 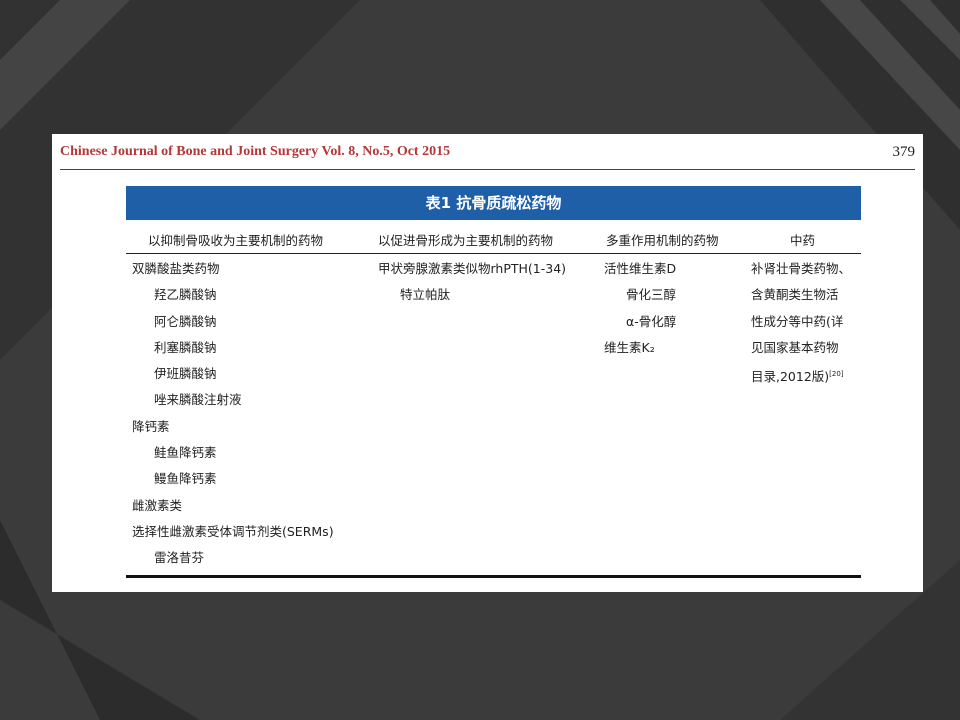 What do you see at coordinates (236, 240) in the screenshot?
I see `column-header-1: 以抑制骨吸收为主要机制的药物` at bounding box center [236, 240].